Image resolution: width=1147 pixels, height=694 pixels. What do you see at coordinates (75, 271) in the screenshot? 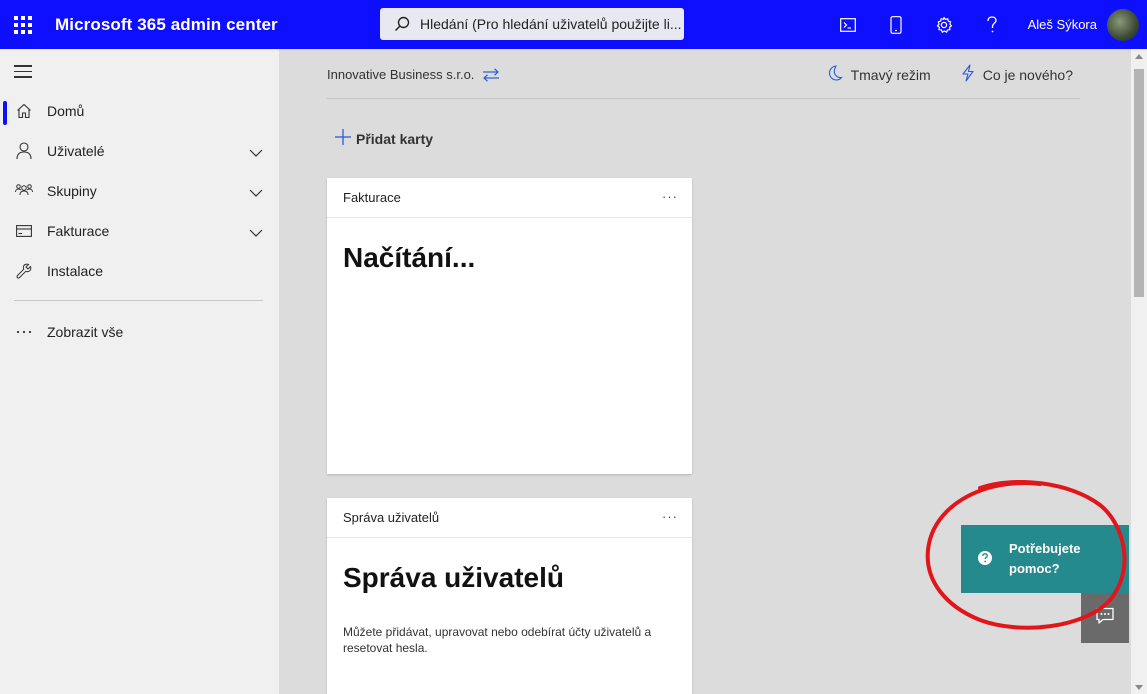
I see `sidebar-item-label: Instalace` at bounding box center [75, 271].